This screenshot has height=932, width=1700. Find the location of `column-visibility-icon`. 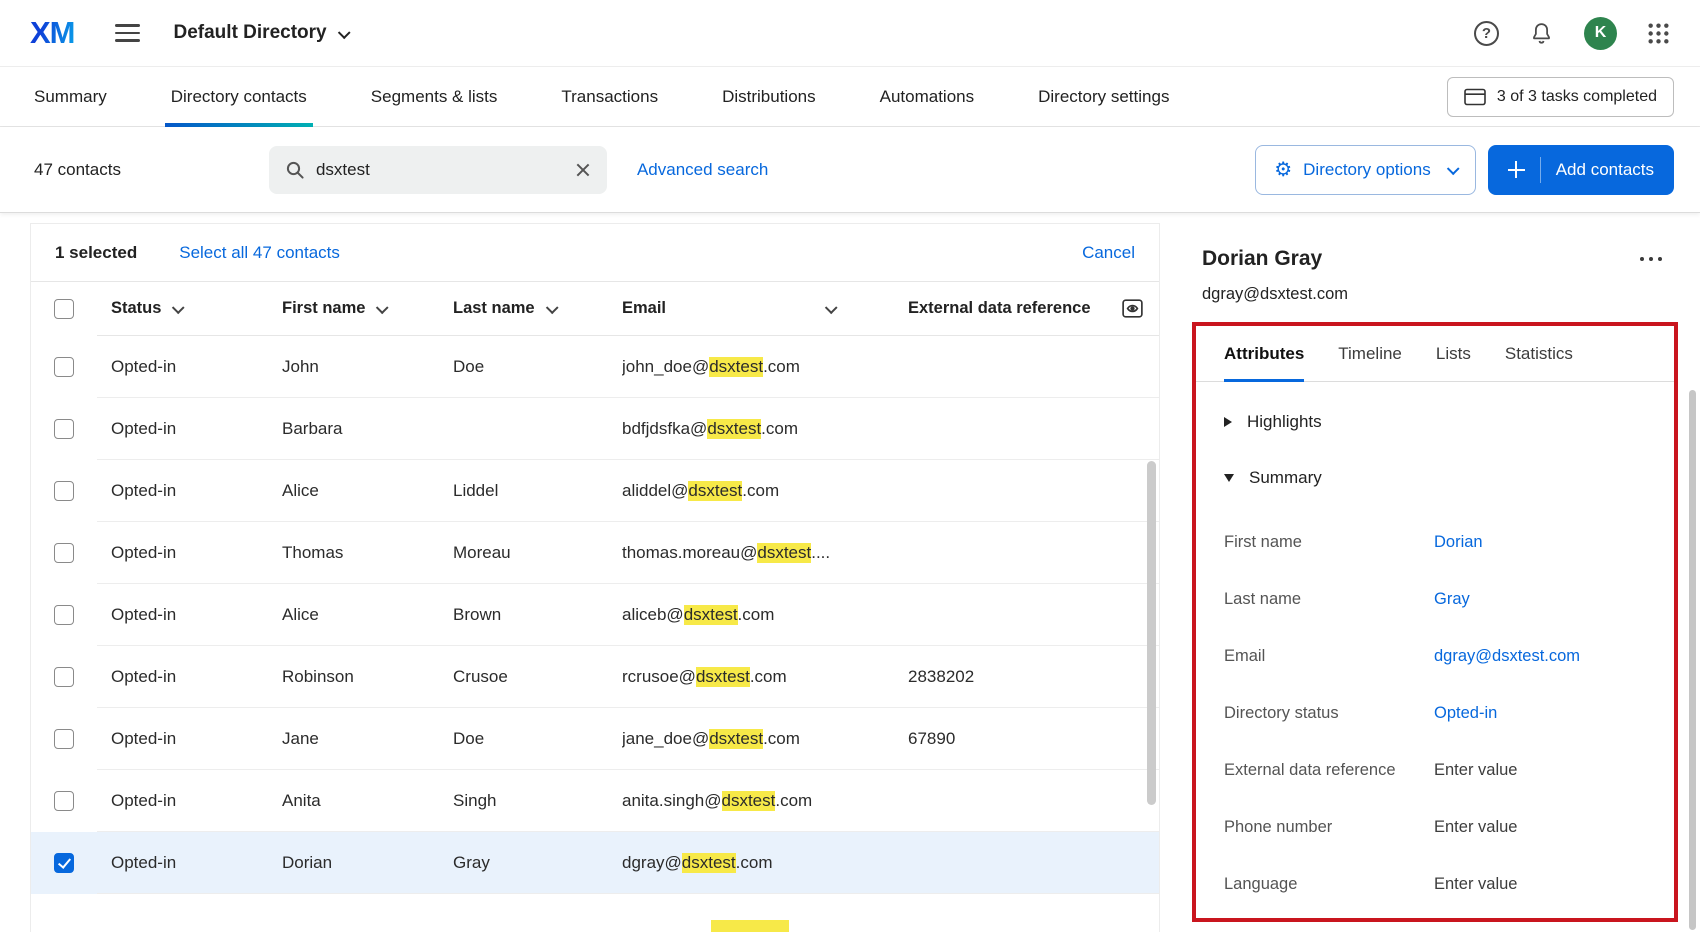

column-visibility-icon is located at coordinates (1132, 308).